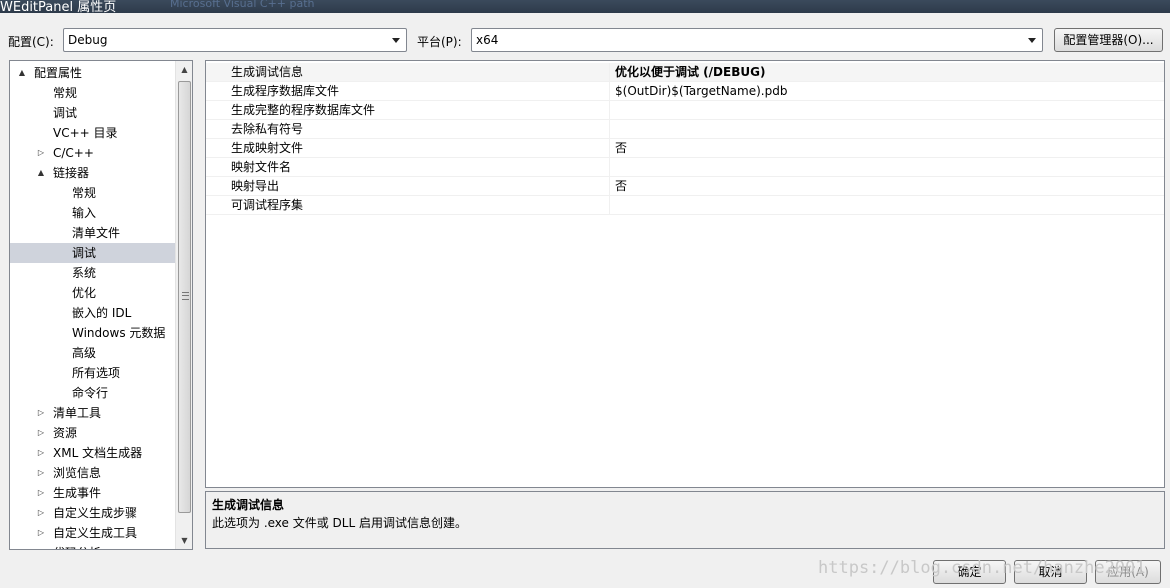  I want to click on tree-item-label: 链接器, so click(71, 173).